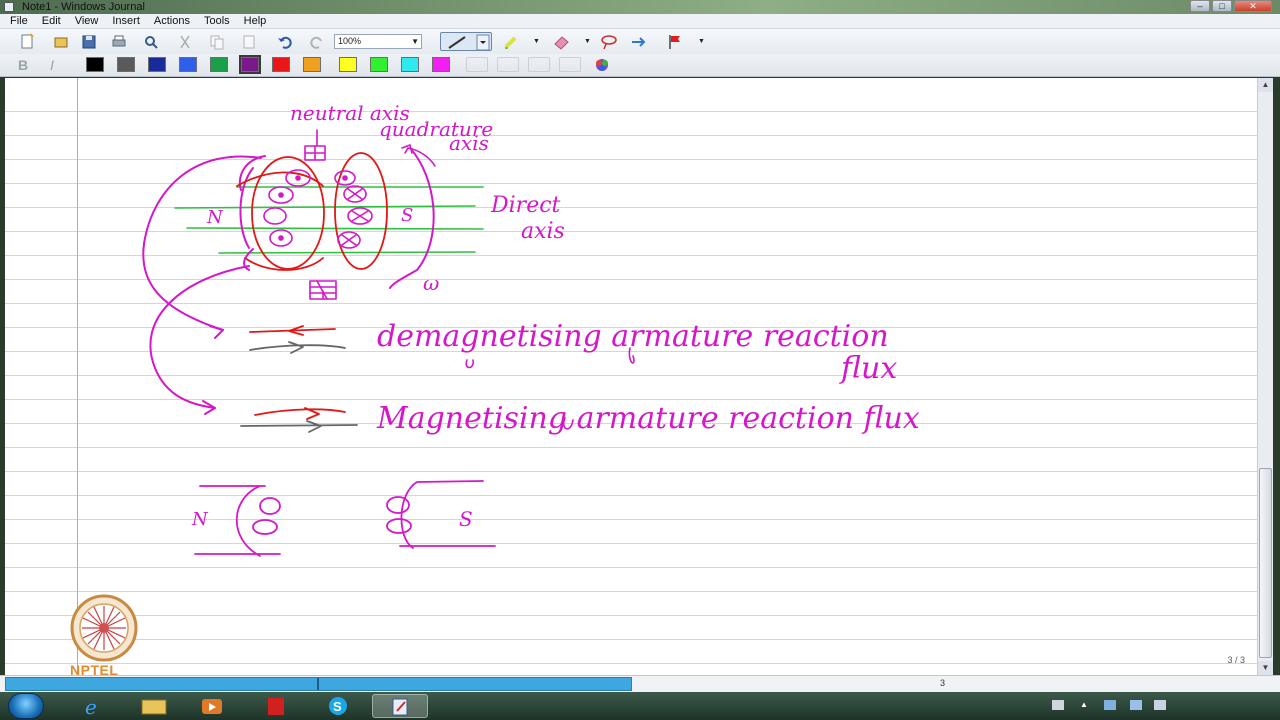 The width and height of the screenshot is (1280, 720). What do you see at coordinates (601, 64) in the screenshot?
I see `color-picker-icon` at bounding box center [601, 64].